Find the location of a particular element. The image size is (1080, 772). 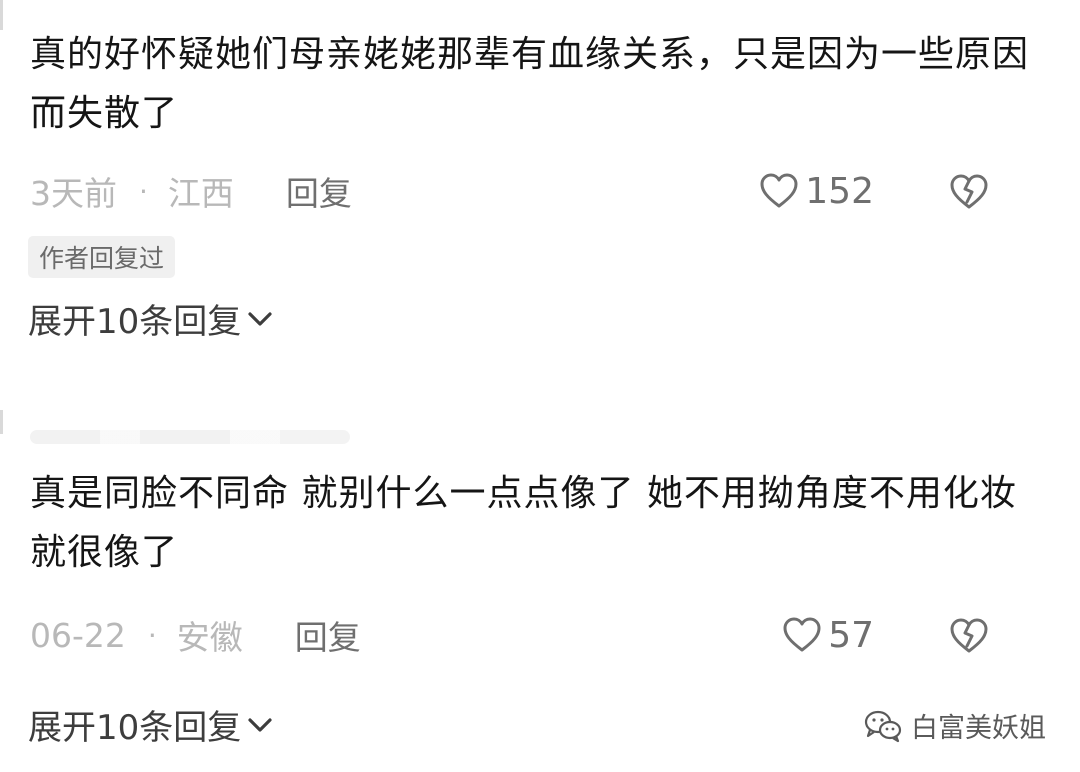

blurred-username is located at coordinates (190, 437).